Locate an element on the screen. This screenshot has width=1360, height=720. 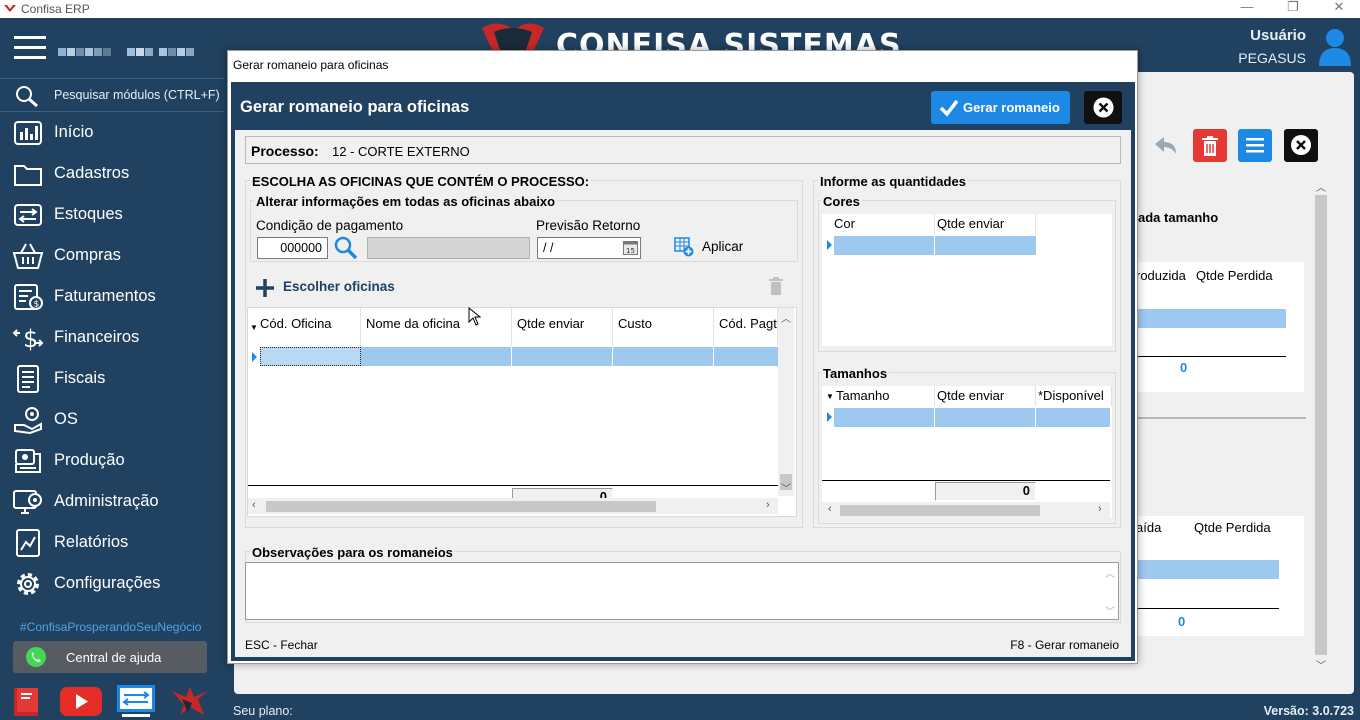
size-available-cell is located at coordinates (1073, 417).